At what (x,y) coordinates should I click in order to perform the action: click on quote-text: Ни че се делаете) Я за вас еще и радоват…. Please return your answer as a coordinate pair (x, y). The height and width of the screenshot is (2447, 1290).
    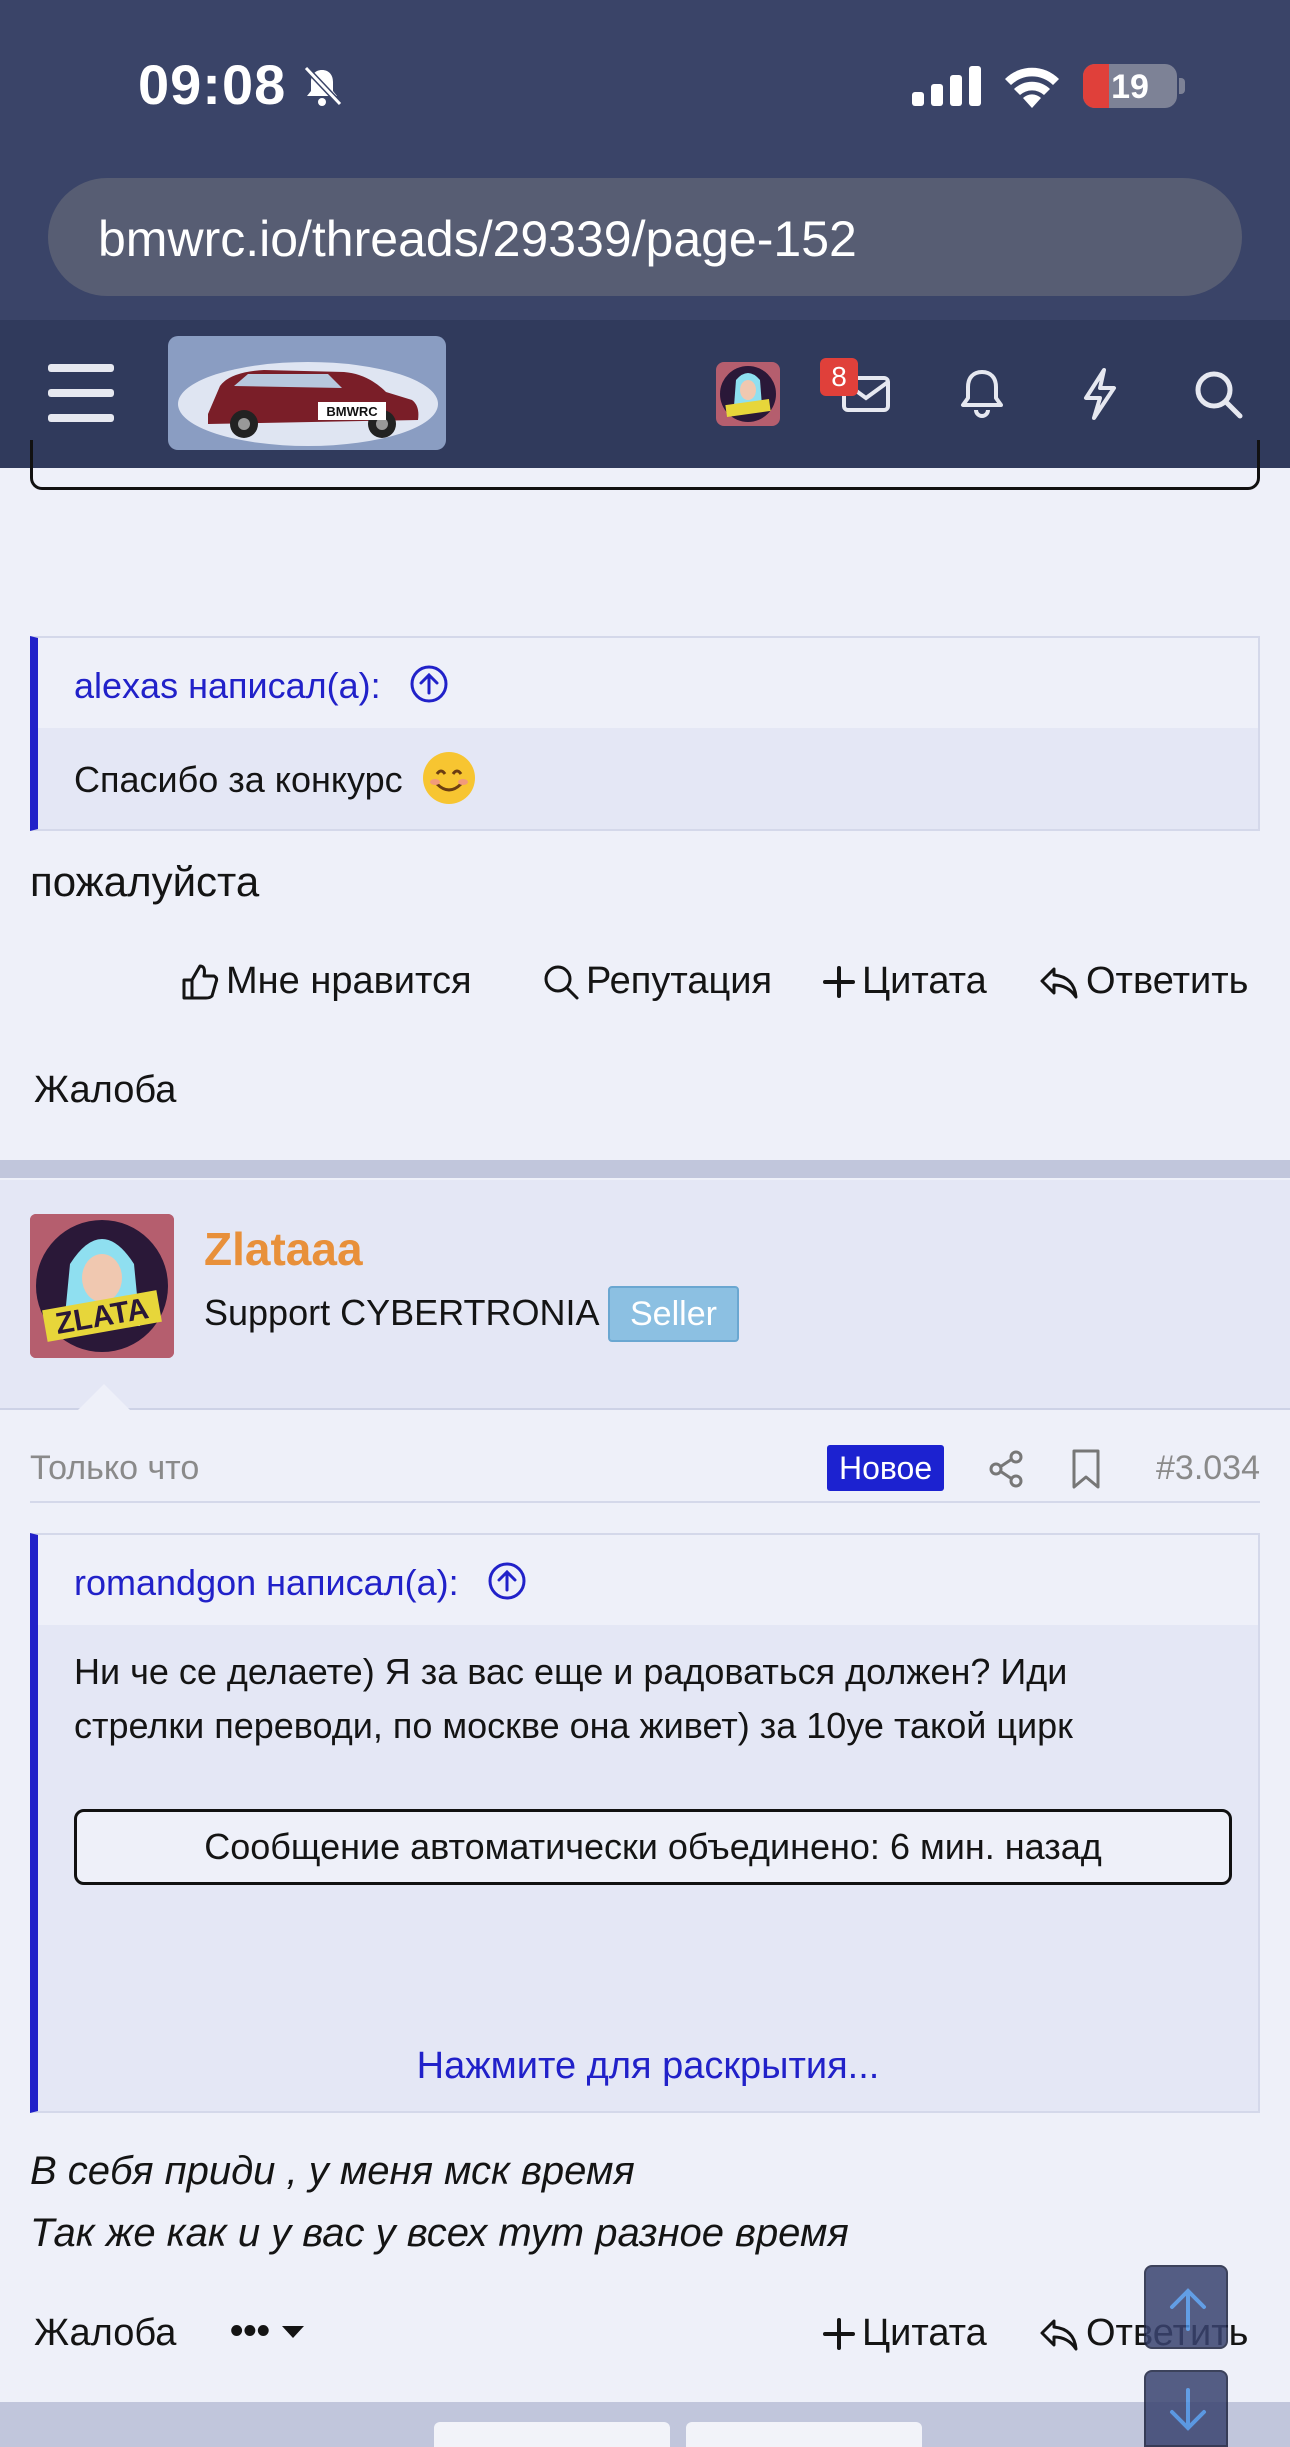
    Looking at the image, I should click on (573, 1698).